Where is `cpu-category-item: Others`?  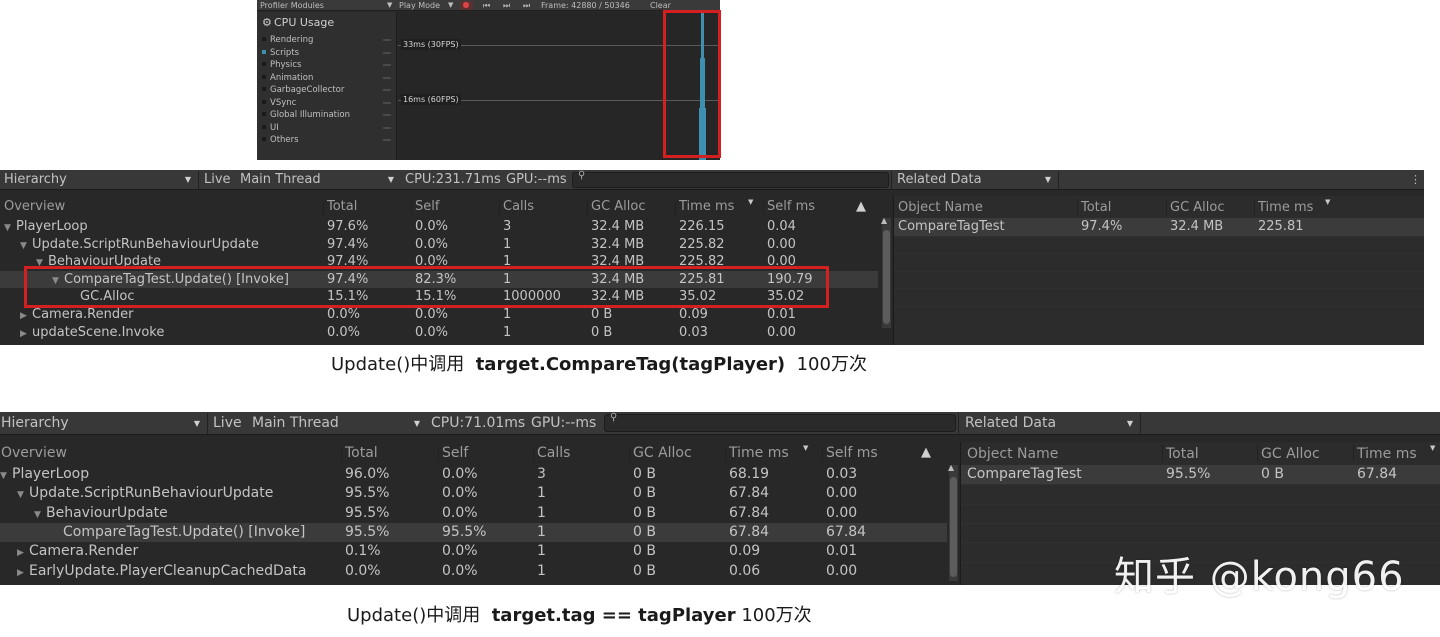 cpu-category-item: Others is located at coordinates (328, 140).